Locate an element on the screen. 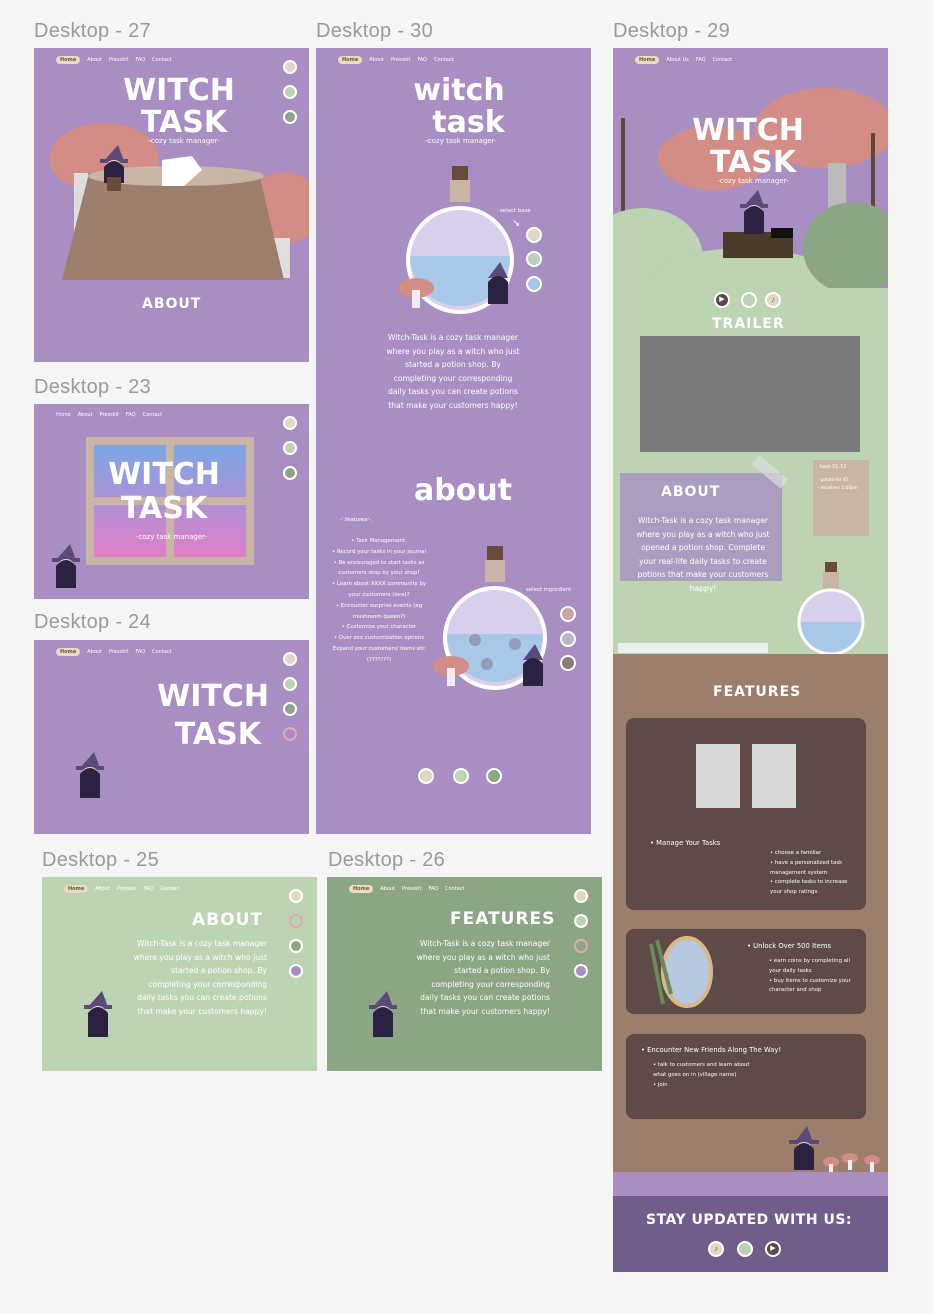 Image resolution: width=934 pixels, height=1314 pixels. base-option-cream is located at coordinates (534, 235).